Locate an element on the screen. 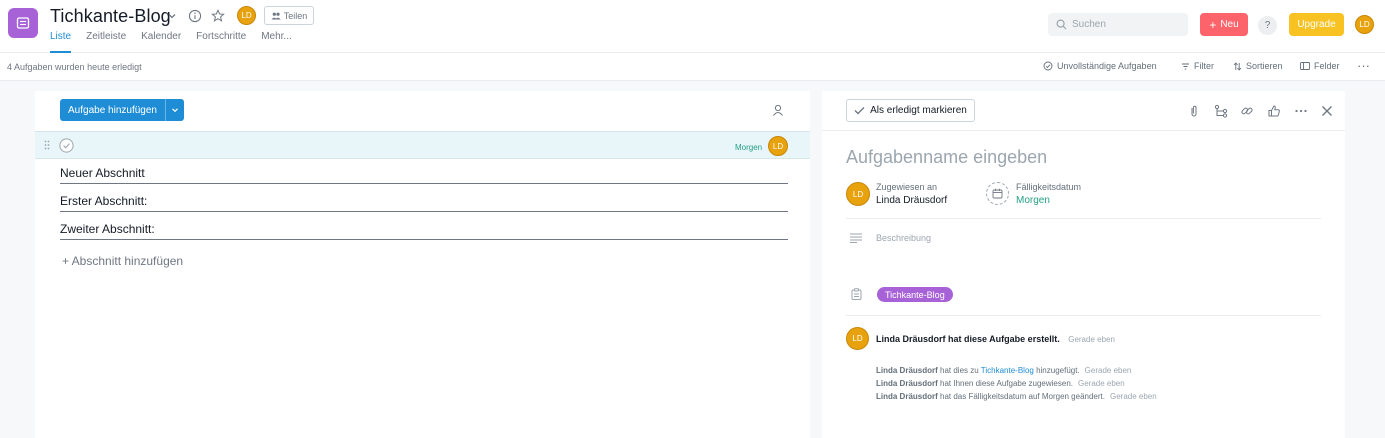 This screenshot has width=1385, height=438. new-label: Neu is located at coordinates (1229, 24).